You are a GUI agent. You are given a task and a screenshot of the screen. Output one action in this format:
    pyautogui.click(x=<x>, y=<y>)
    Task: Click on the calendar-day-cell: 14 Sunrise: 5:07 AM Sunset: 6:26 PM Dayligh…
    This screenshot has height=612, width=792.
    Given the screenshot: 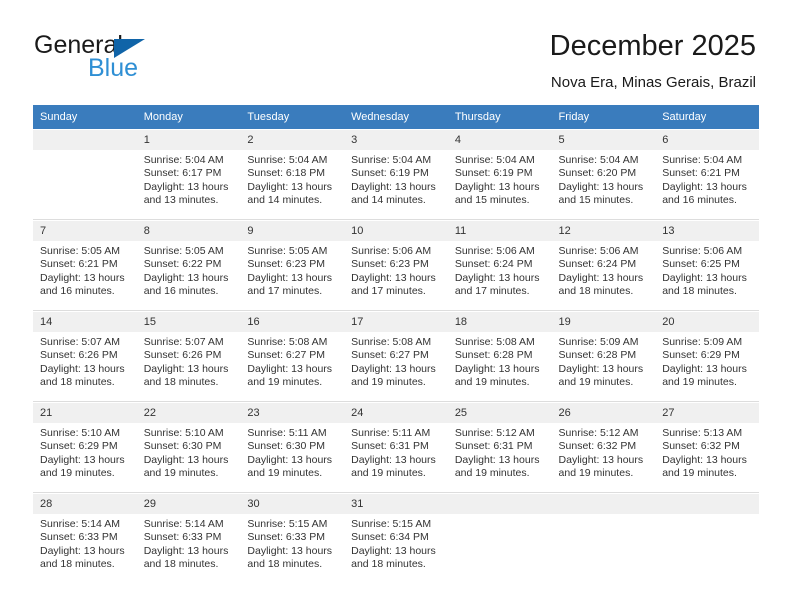 What is the action you would take?
    pyautogui.click(x=85, y=356)
    